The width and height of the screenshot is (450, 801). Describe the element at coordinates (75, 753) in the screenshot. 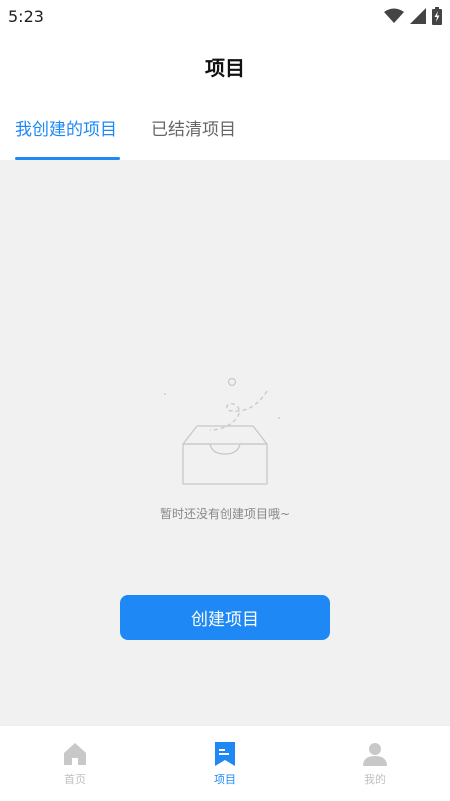

I see `home-icon` at that location.